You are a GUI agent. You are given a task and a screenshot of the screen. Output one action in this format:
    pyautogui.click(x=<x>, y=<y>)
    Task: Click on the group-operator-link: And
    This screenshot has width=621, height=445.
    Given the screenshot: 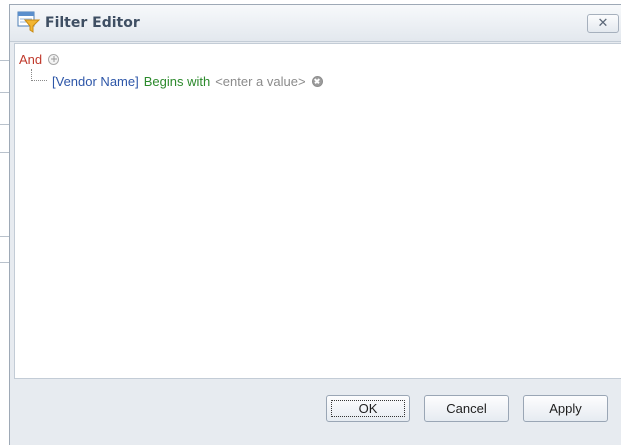 What is the action you would take?
    pyautogui.click(x=30, y=59)
    